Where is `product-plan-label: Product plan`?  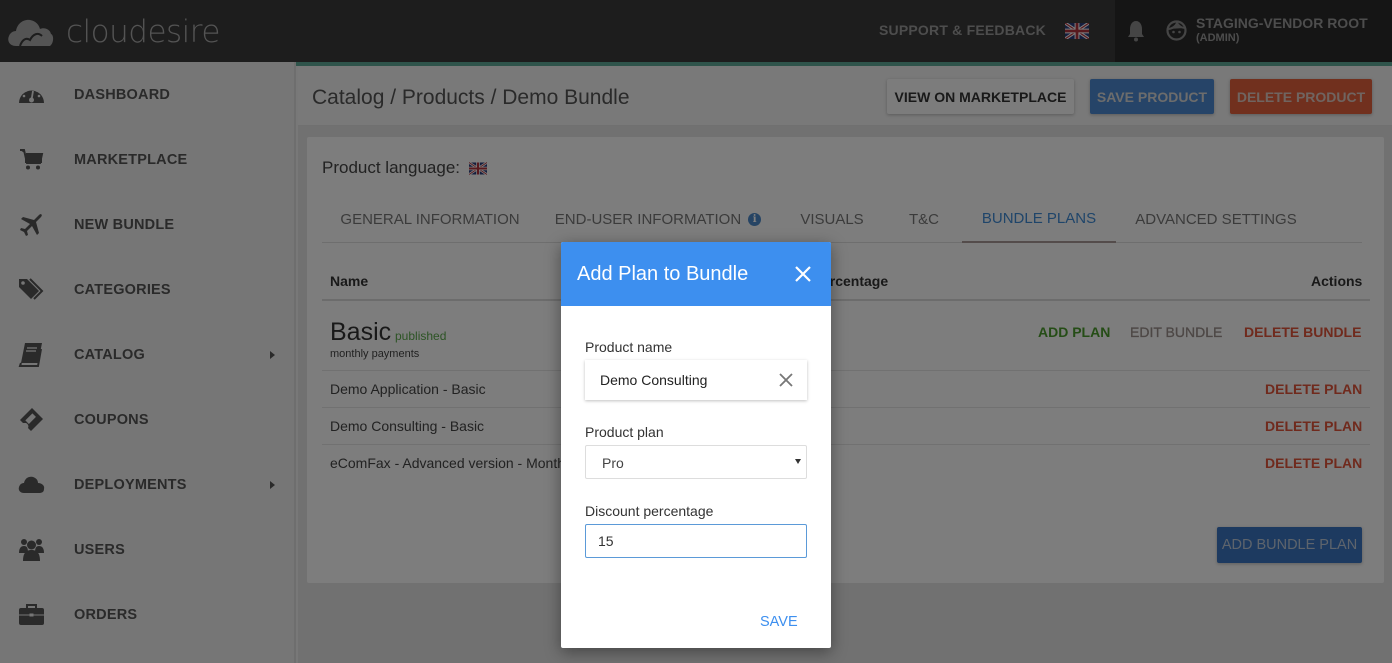
product-plan-label: Product plan is located at coordinates (624, 432).